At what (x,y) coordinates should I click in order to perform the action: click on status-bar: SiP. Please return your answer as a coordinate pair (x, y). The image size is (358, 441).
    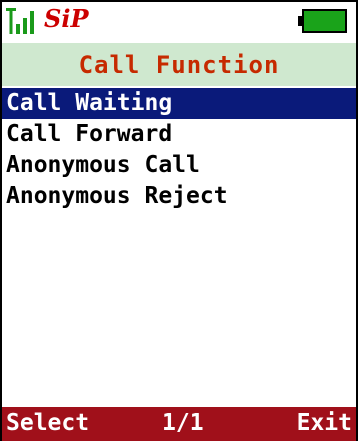
    Looking at the image, I should click on (179, 21).